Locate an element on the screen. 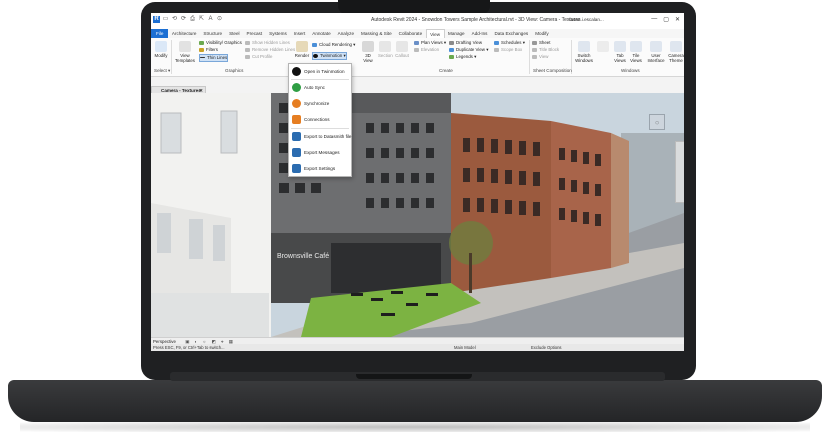 The width and height of the screenshot is (828, 438). tab-massing-site: Massing & Site is located at coordinates (377, 33).